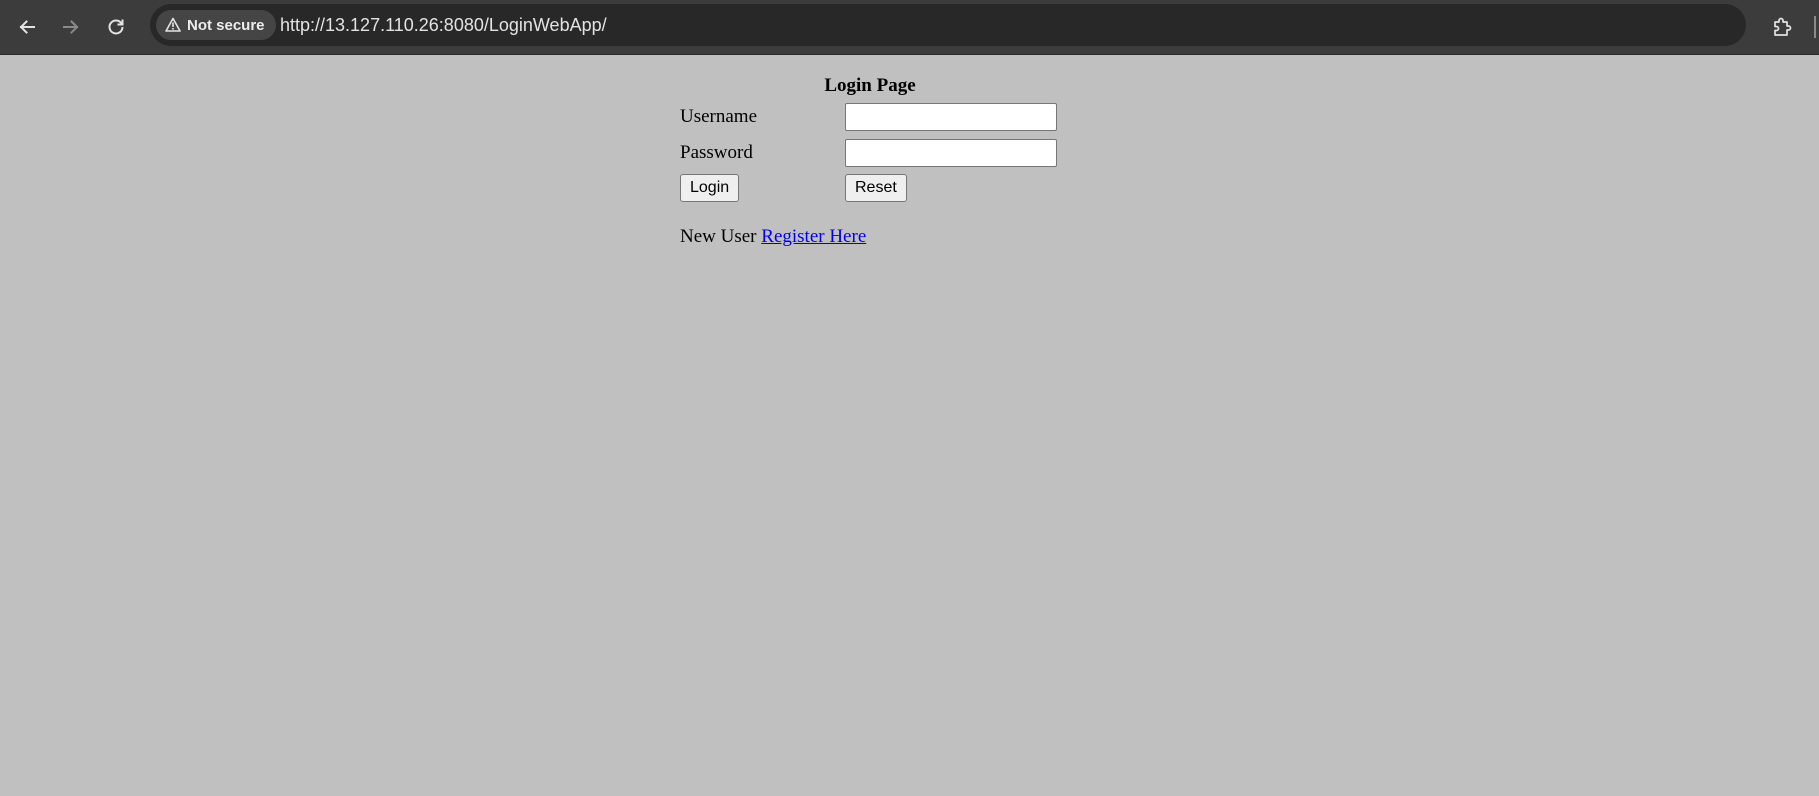 The height and width of the screenshot is (796, 1819). Describe the element at coordinates (813, 236) in the screenshot. I see `register-link: Register Here` at that location.